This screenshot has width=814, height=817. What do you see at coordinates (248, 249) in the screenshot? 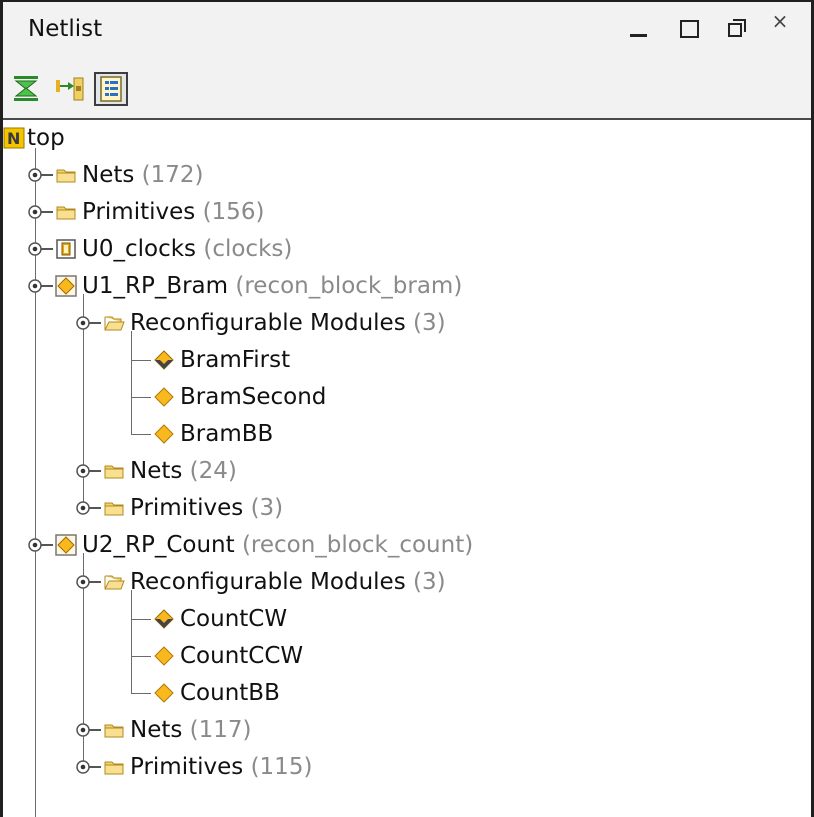
I see `tree-item-meta: (clocks)` at bounding box center [248, 249].